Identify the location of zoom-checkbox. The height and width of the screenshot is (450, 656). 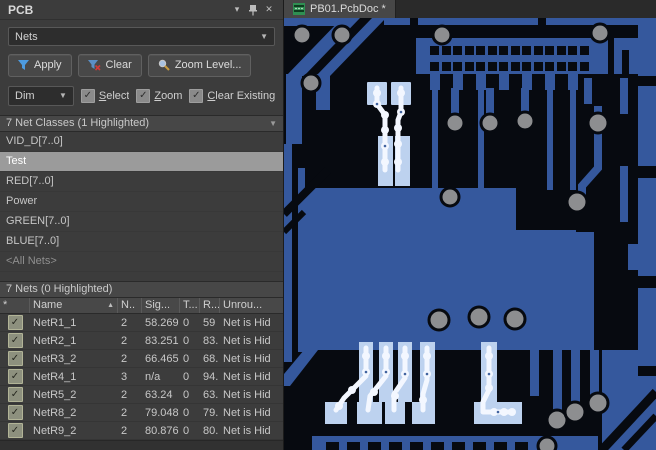
(143, 95).